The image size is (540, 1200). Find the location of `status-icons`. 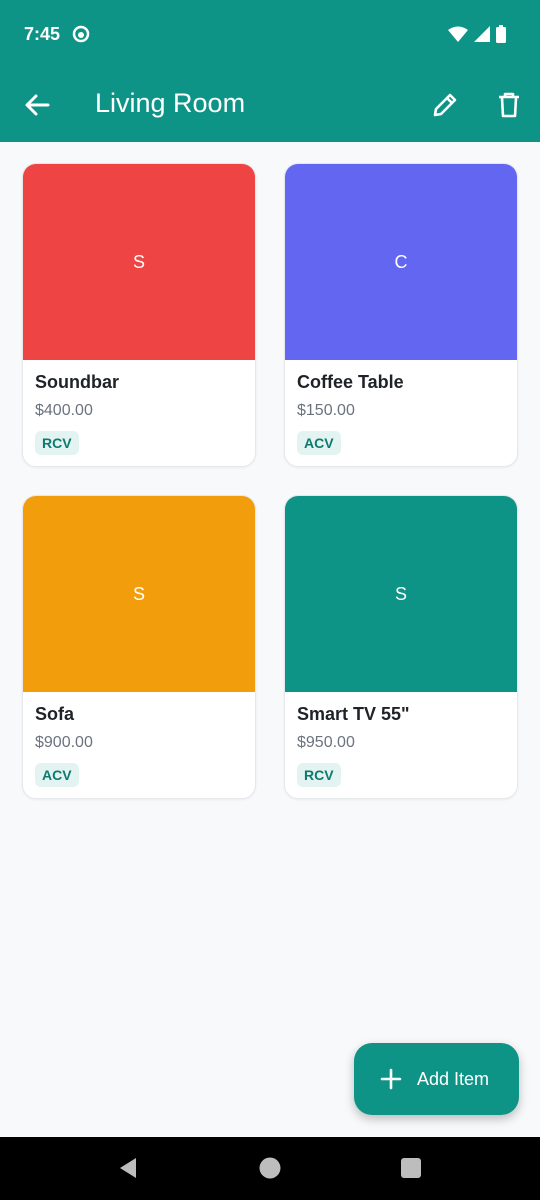

status-icons is located at coordinates (477, 36).